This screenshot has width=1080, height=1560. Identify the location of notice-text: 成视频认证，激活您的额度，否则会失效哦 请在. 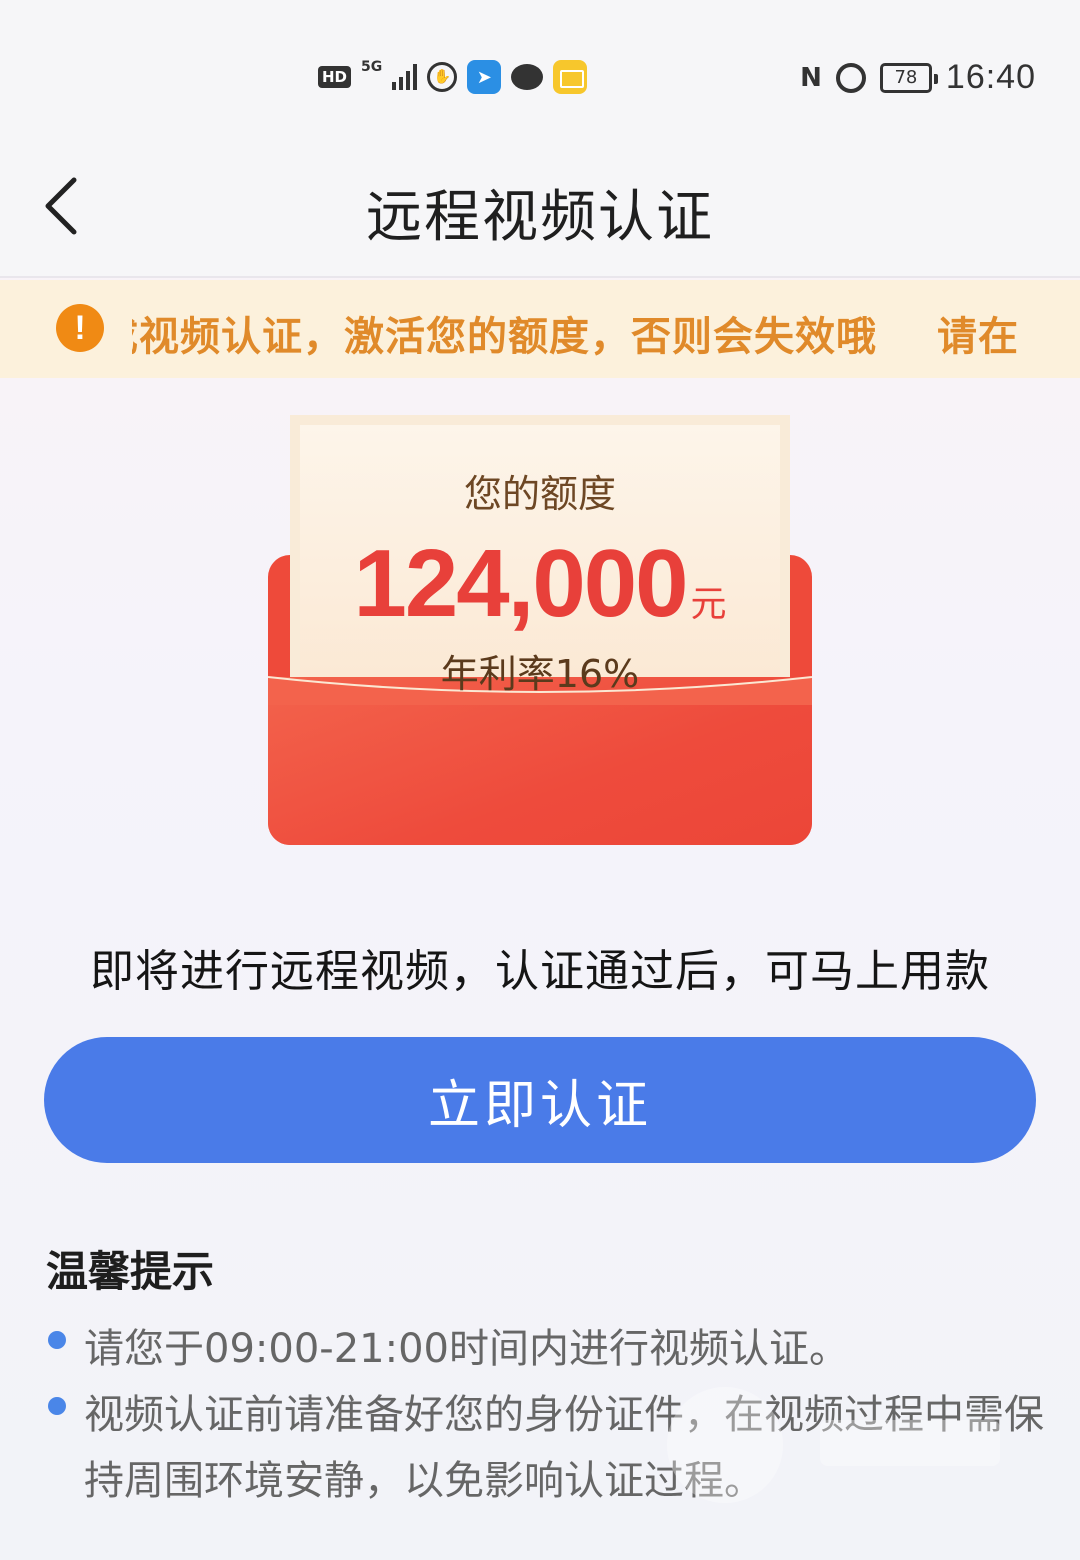
(587, 333).